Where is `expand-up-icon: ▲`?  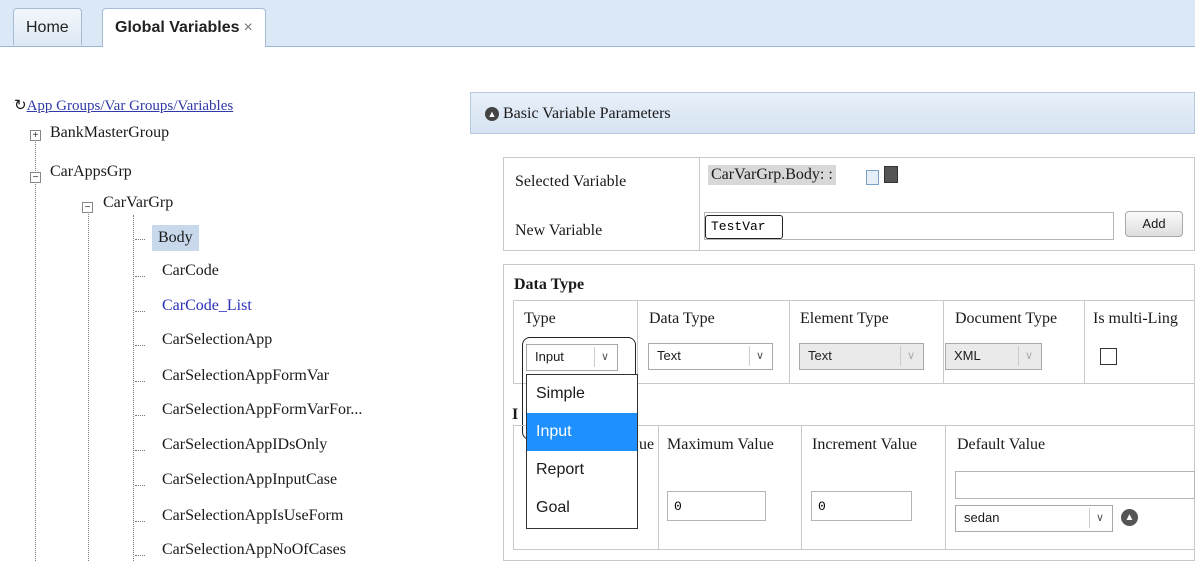 expand-up-icon: ▲ is located at coordinates (1129, 517).